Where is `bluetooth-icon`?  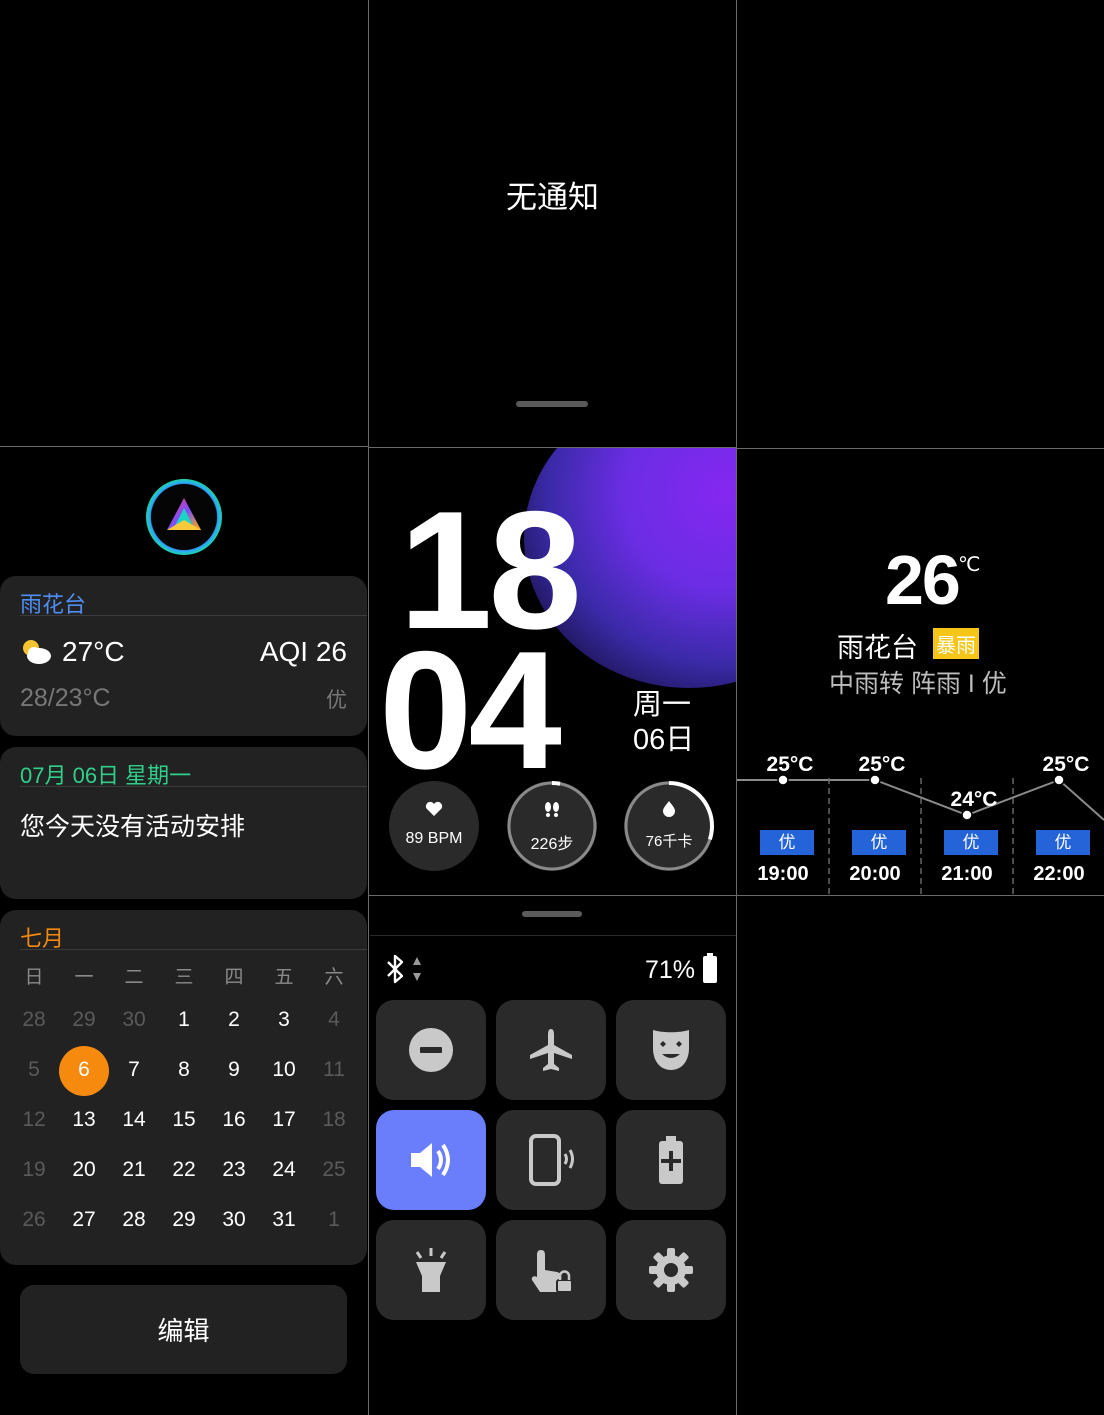 bluetooth-icon is located at coordinates (405, 971).